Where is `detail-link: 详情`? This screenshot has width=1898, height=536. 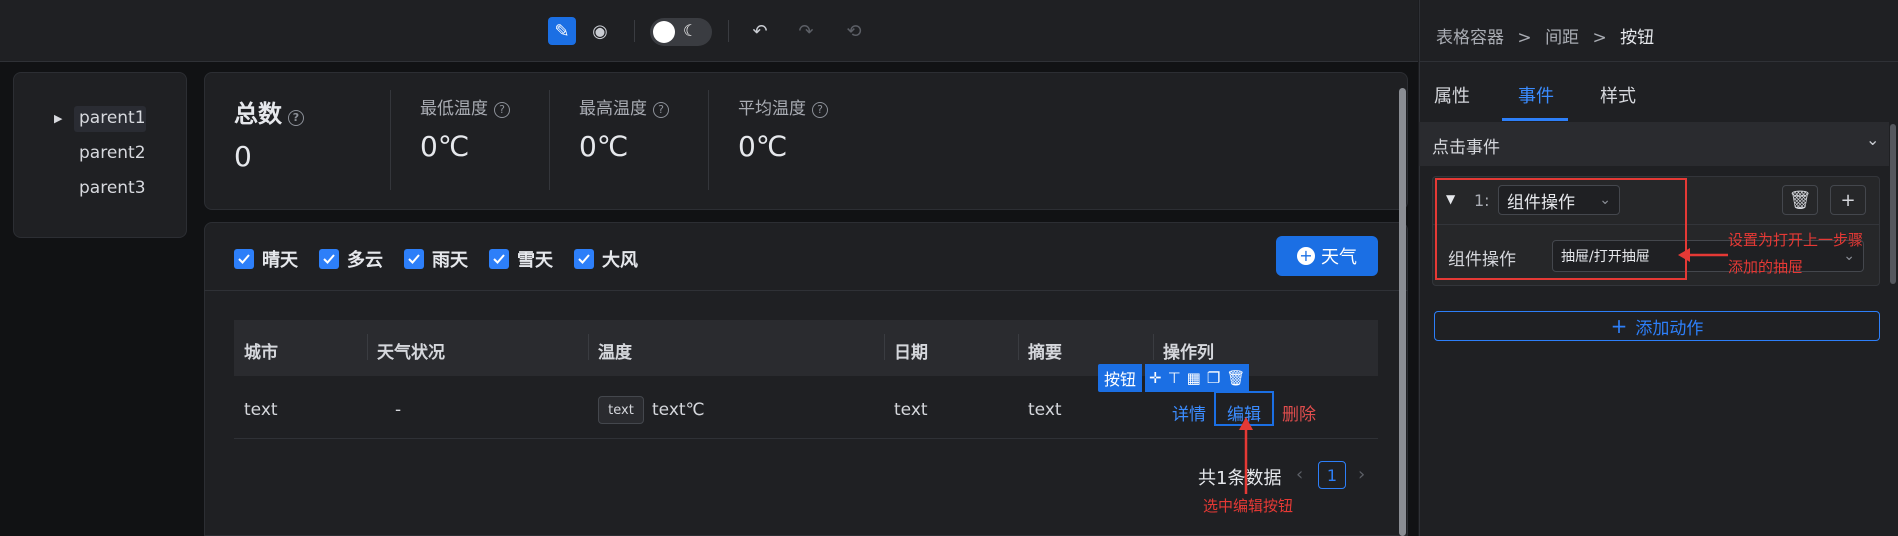
detail-link: 详情 is located at coordinates (1189, 412).